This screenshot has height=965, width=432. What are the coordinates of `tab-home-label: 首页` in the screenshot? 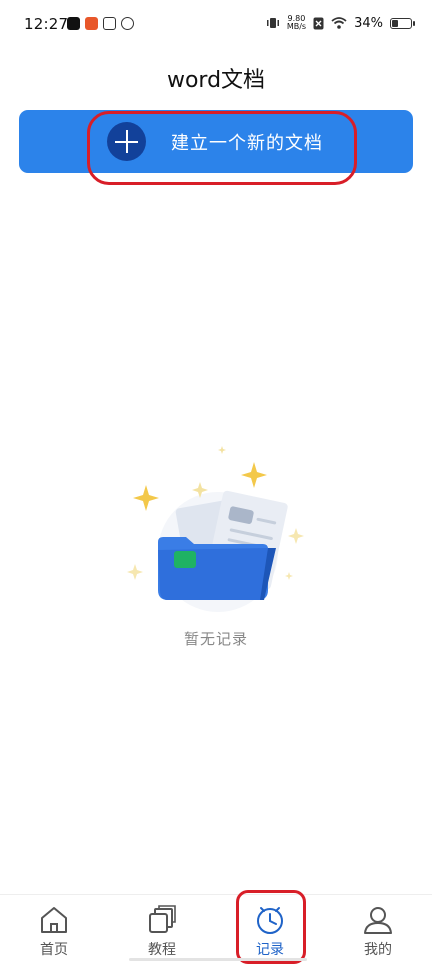 It's located at (54, 950).